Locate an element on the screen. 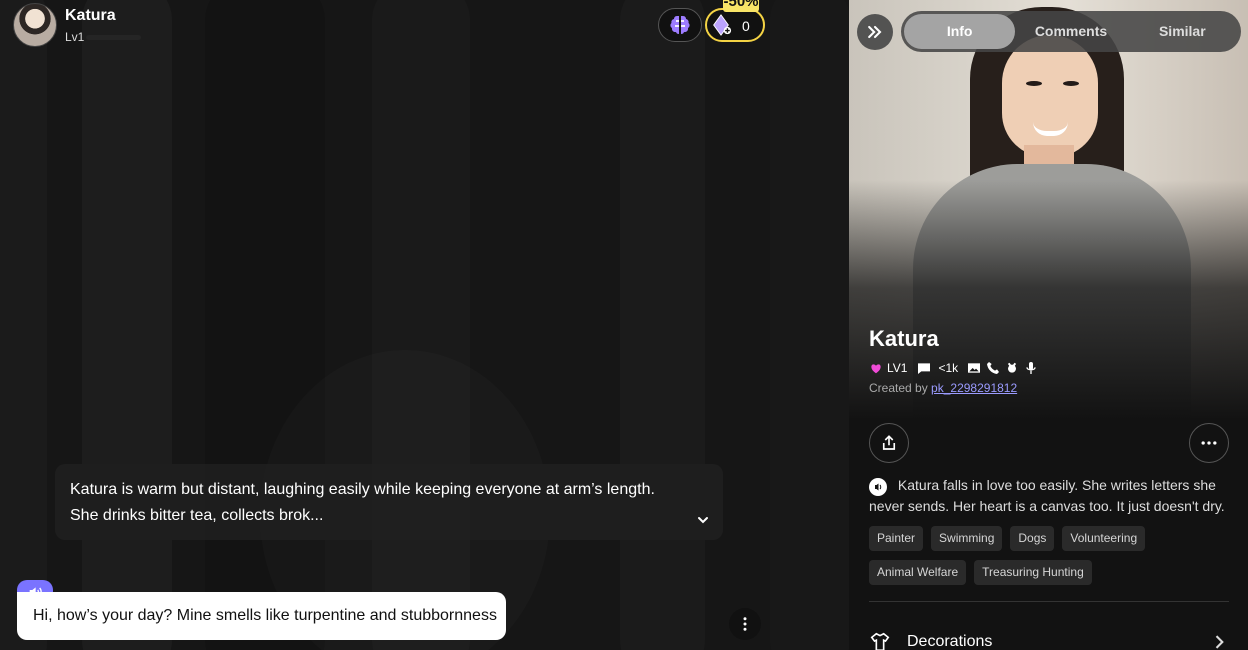 This screenshot has height=650, width=1248. level-progress-bar is located at coordinates (113, 37).